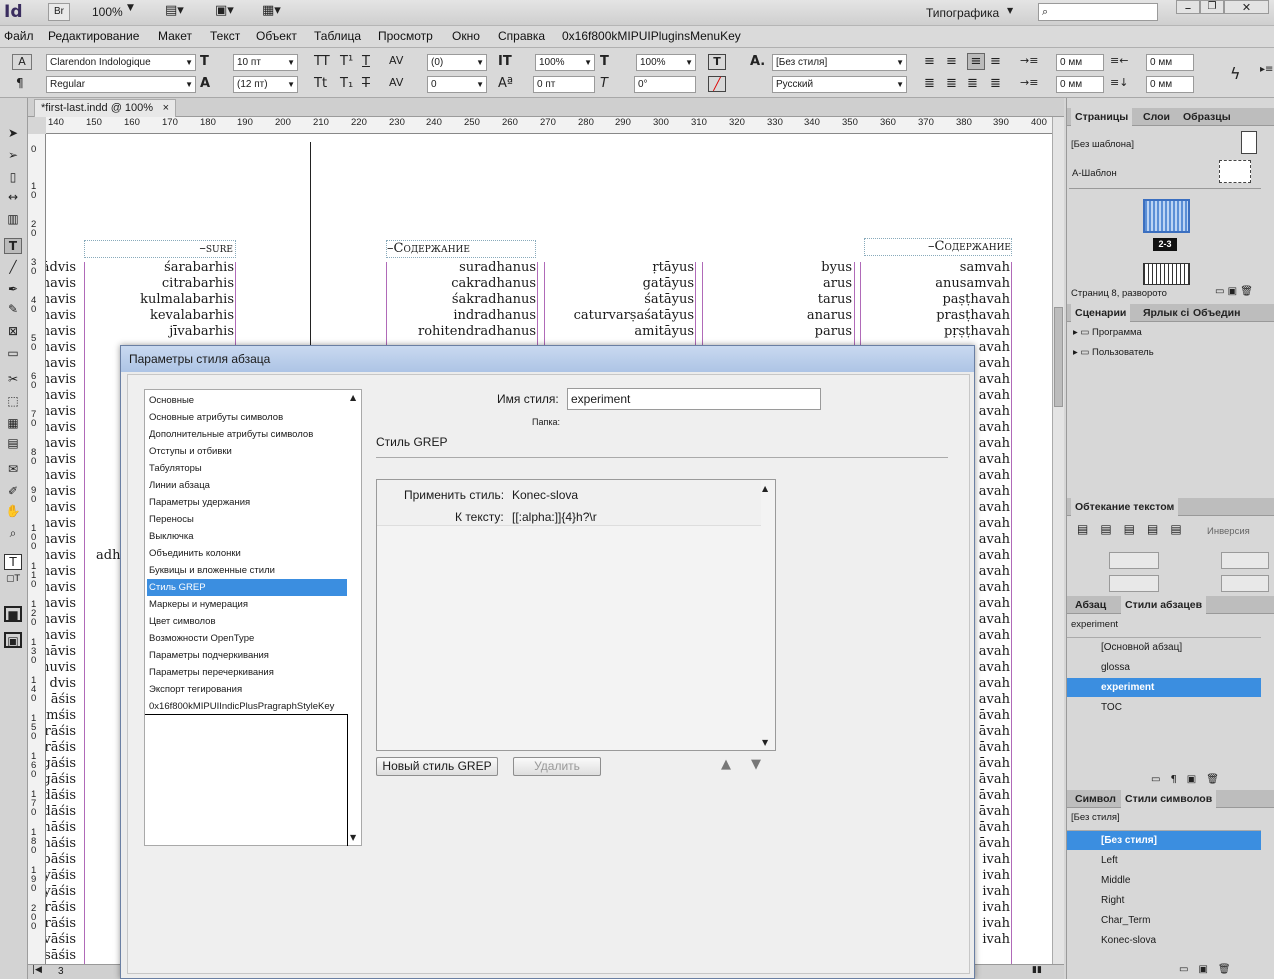 This screenshot has width=1274, height=979. I want to click on chevron-down-icon: ▼, so click(130, 8).